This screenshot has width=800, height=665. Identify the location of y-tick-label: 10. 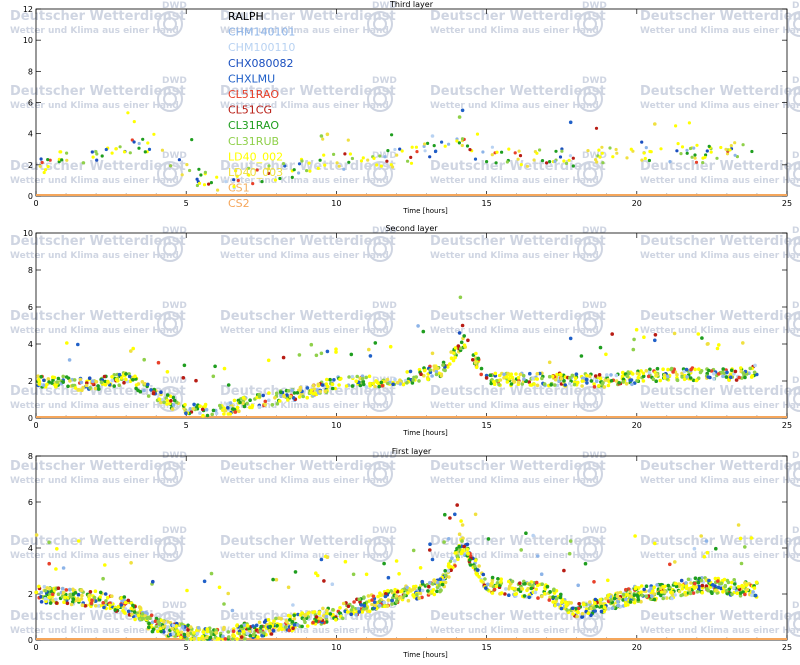
(28, 40).